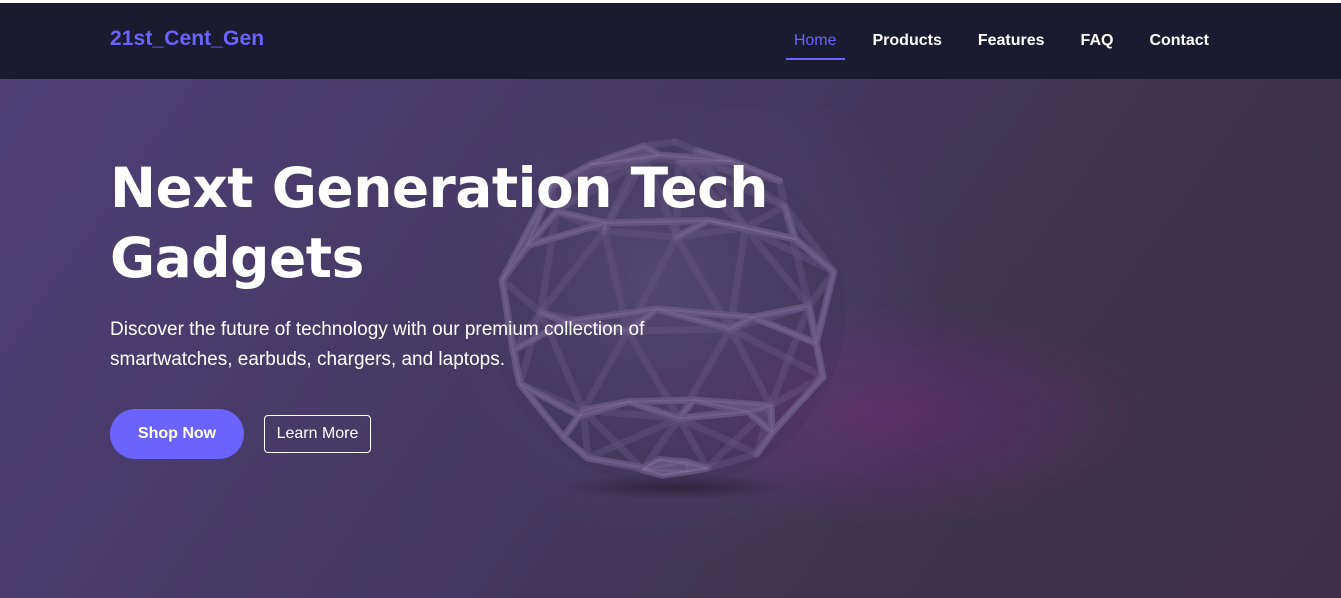  What do you see at coordinates (1011, 41) in the screenshot?
I see `nav-link-features: Features` at bounding box center [1011, 41].